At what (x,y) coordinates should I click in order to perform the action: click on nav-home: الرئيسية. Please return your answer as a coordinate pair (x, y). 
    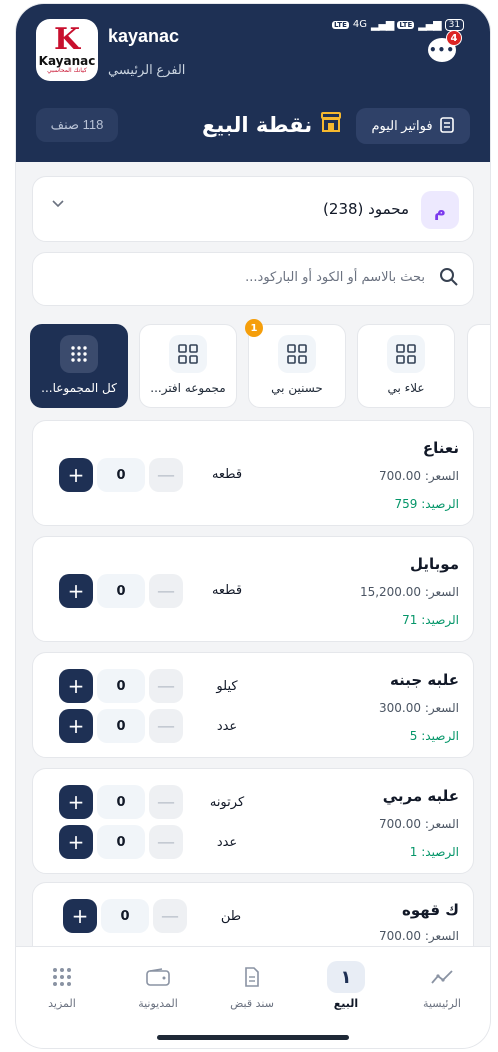
    Looking at the image, I should click on (442, 985).